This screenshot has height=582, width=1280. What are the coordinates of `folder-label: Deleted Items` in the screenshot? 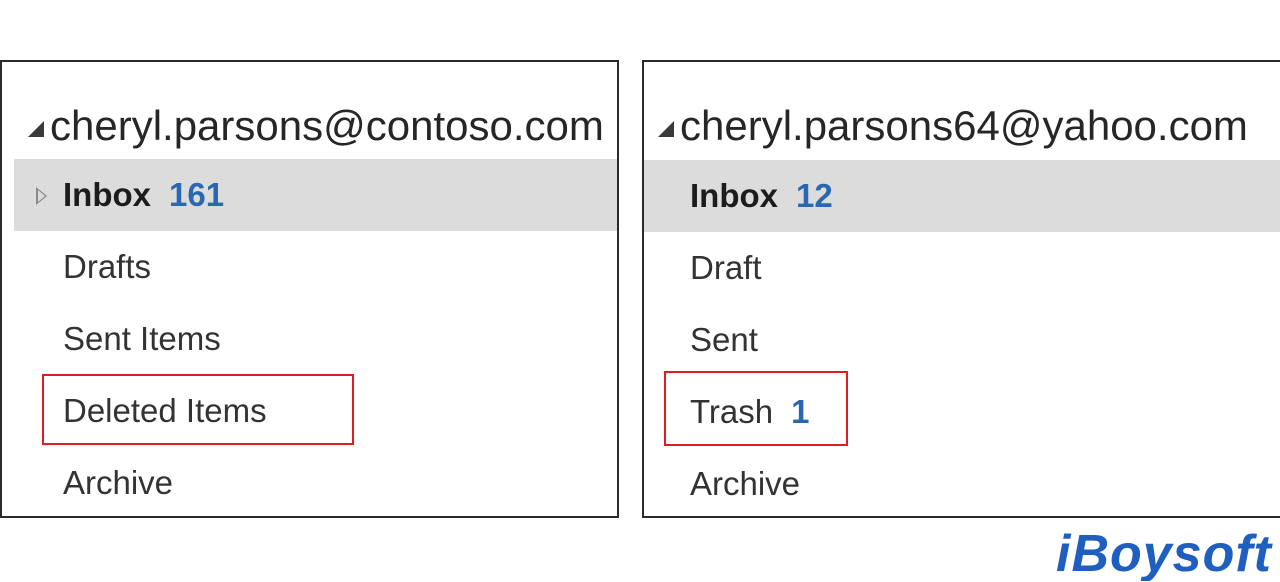 It's located at (165, 410).